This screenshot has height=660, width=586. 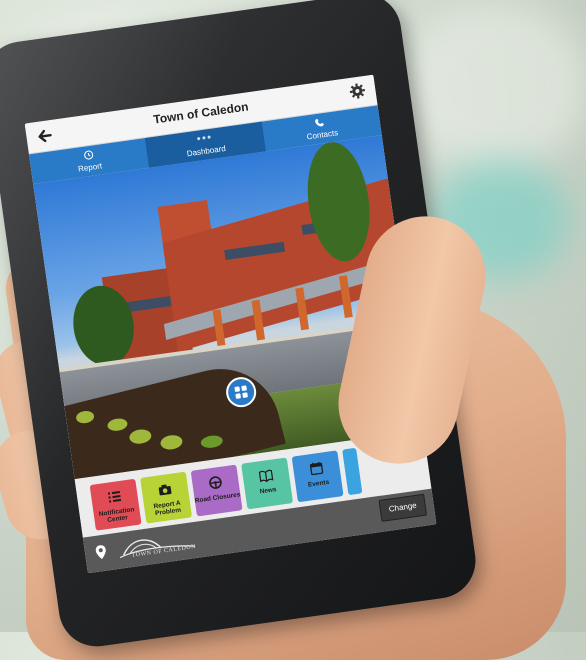 What do you see at coordinates (317, 469) in the screenshot?
I see `calendar-icon` at bounding box center [317, 469].